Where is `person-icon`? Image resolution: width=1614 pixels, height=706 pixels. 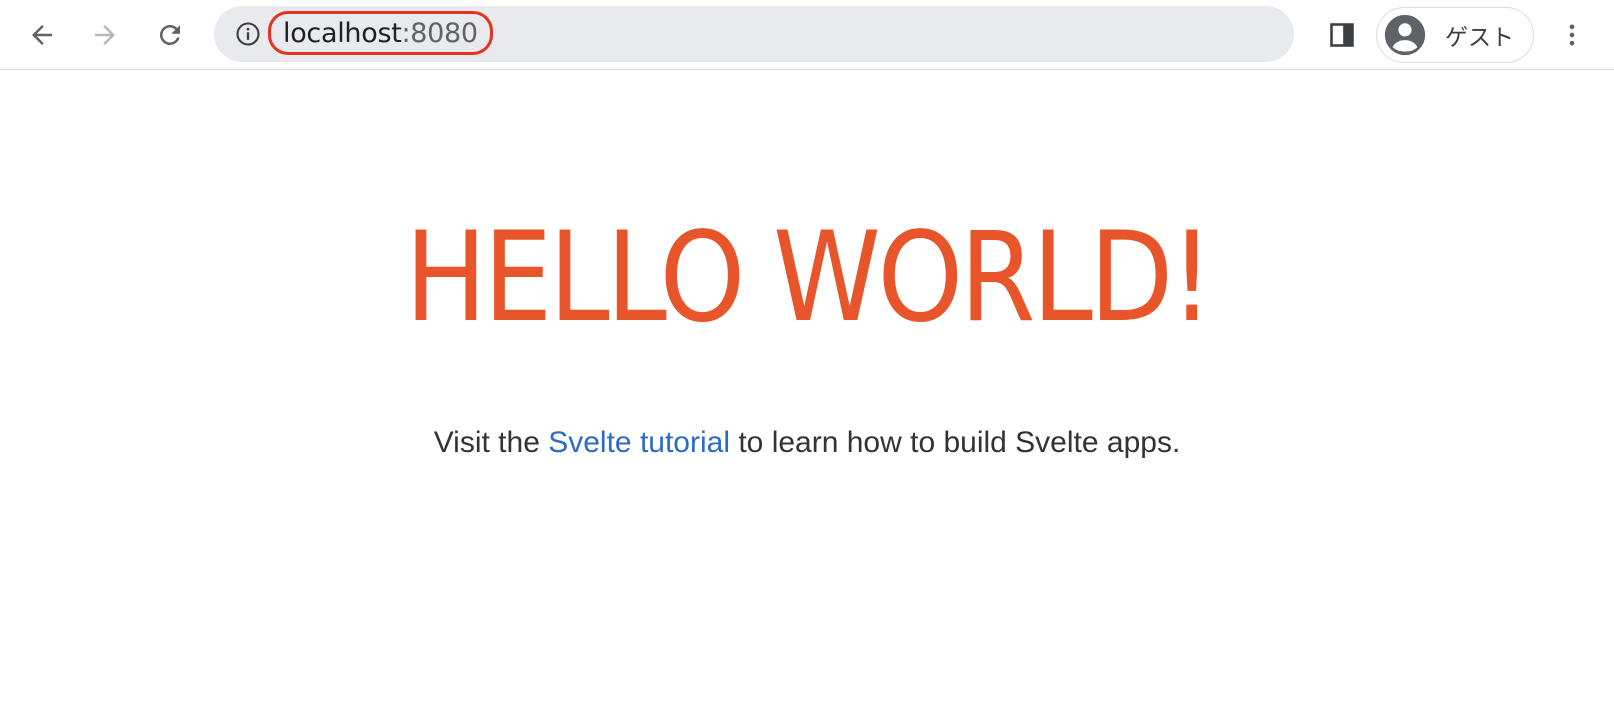 person-icon is located at coordinates (1405, 35).